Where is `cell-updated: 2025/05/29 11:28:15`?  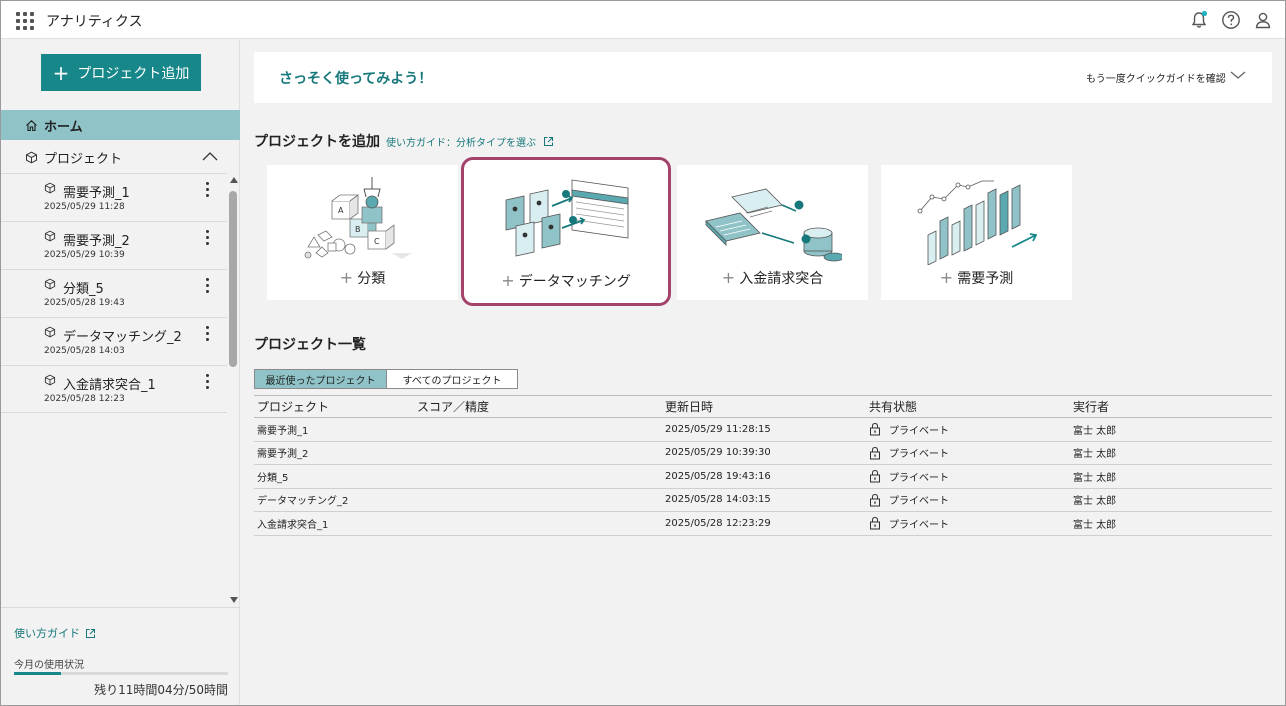 cell-updated: 2025/05/29 11:28:15 is located at coordinates (764, 429).